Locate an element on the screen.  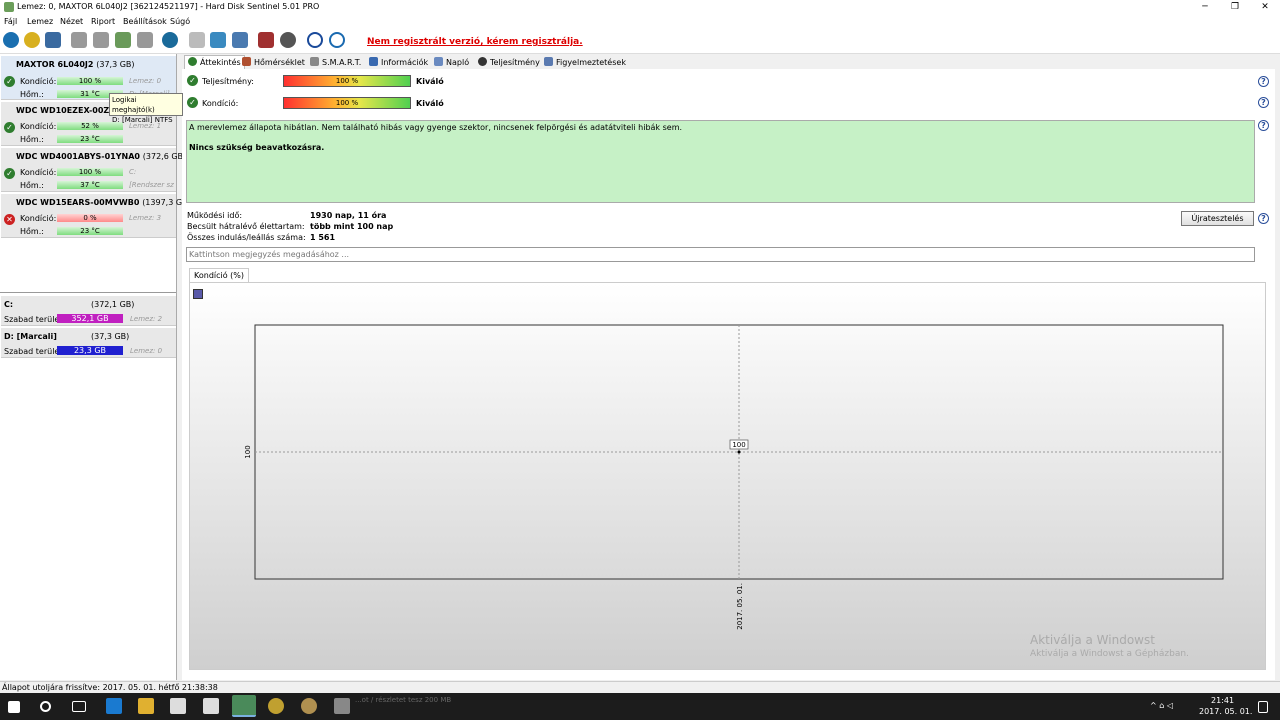
tray-icons: ^ ⌂ ◁ is located at coordinates (1161, 705).